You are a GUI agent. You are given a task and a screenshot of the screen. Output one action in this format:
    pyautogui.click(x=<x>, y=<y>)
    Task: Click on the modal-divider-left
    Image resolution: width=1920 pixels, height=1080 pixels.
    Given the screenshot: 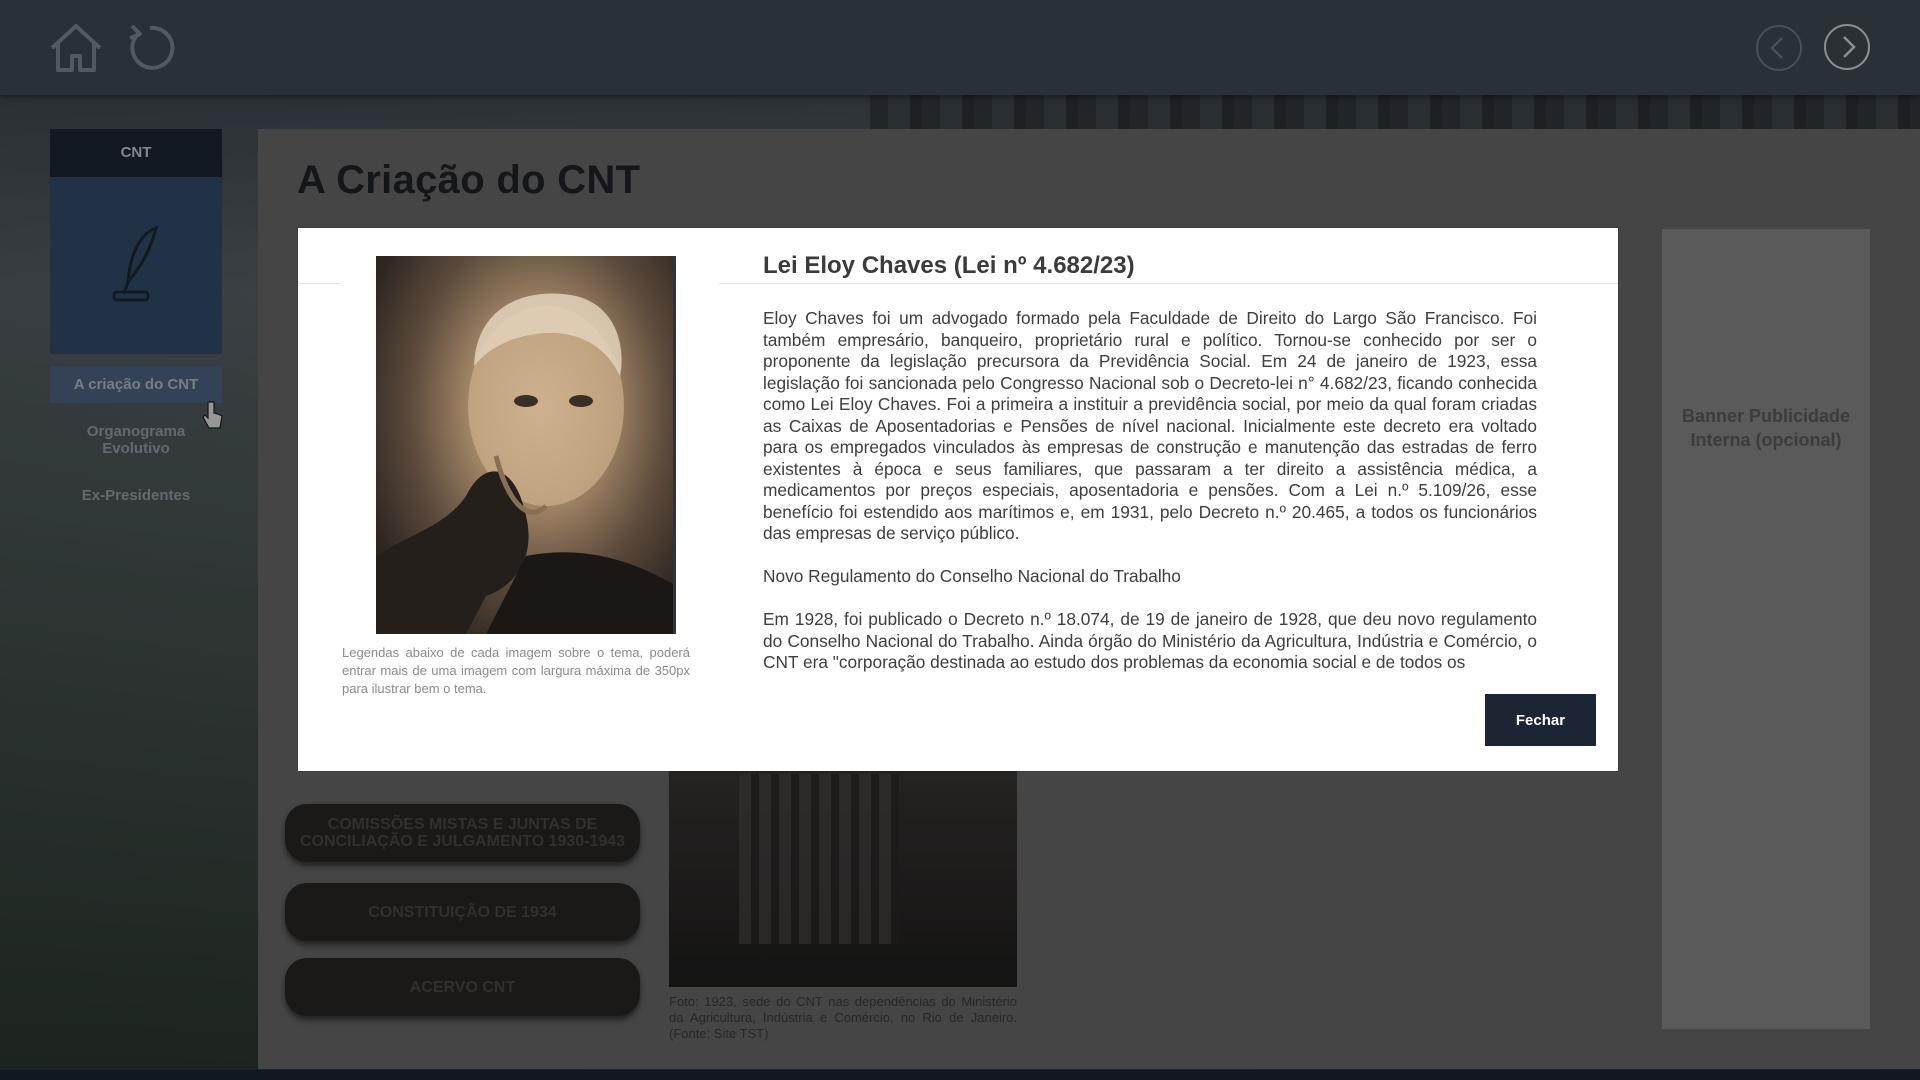 What is the action you would take?
    pyautogui.click(x=319, y=283)
    